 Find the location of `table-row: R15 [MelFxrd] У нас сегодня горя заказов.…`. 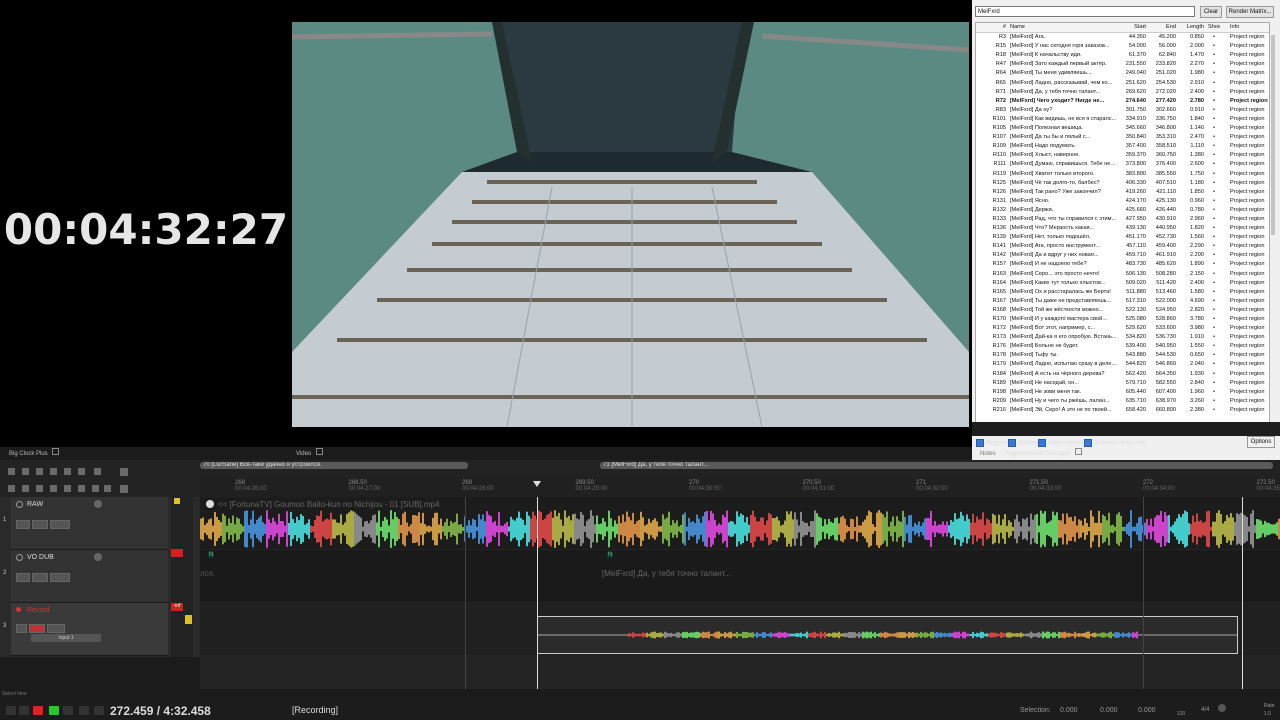

table-row: R15 [MelFxrd] У нас сегодня горя заказов.… is located at coordinates (1122, 46).